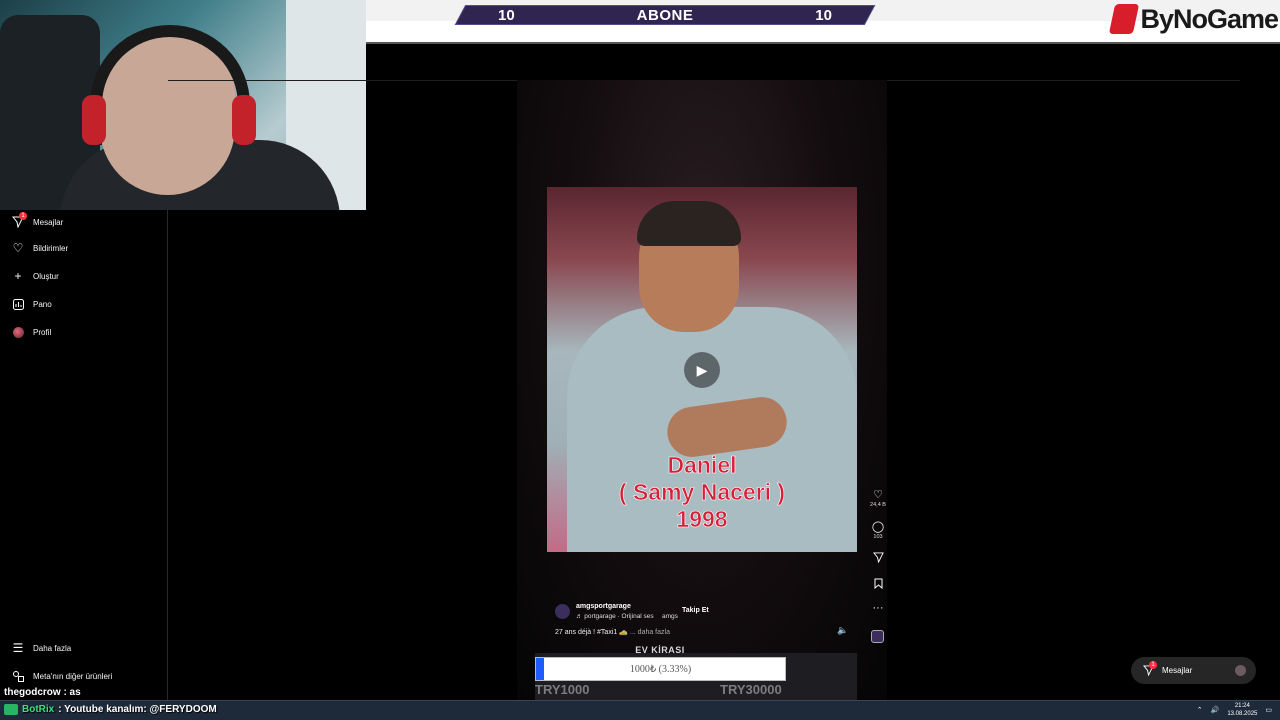 The width and height of the screenshot is (1280, 720). Describe the element at coordinates (73, 676) in the screenshot. I see `sidebar-meta-label: Meta'nın diğer ürünleri` at that location.